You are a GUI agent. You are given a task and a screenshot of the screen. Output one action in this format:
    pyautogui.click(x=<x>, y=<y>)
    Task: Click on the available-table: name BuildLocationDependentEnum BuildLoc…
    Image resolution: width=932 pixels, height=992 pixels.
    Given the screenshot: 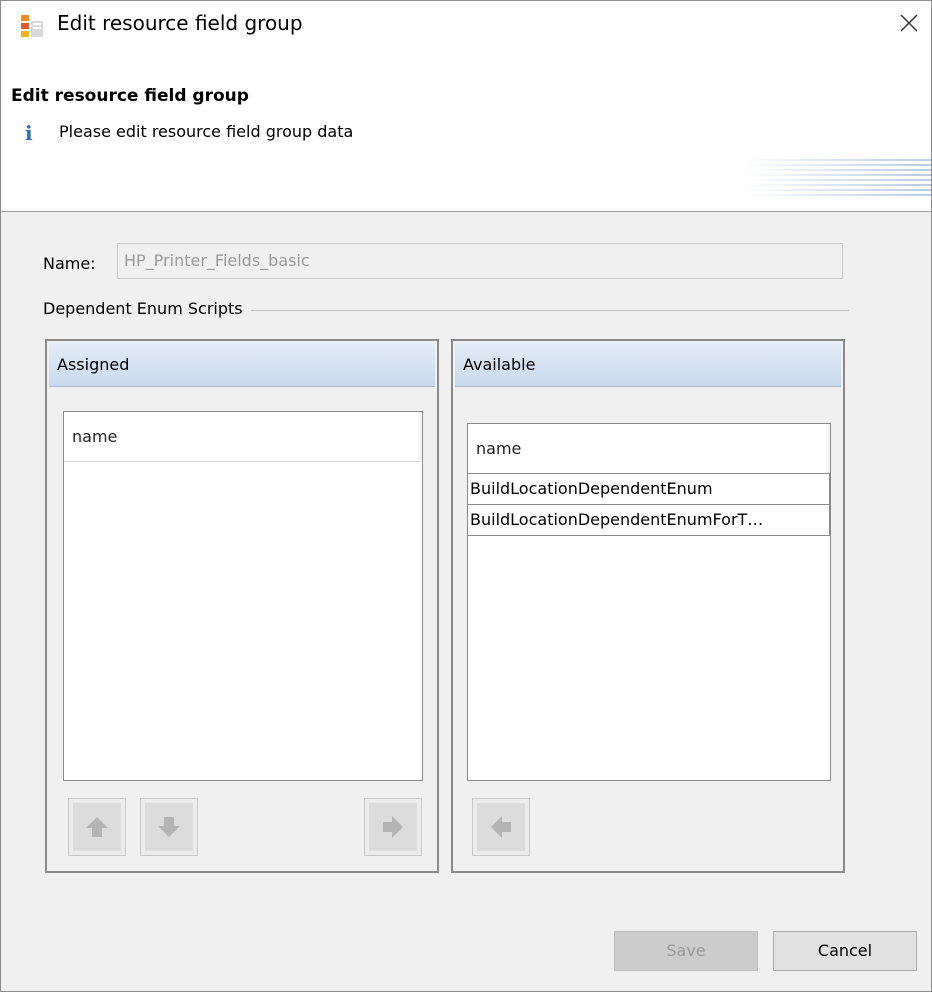 What is the action you would take?
    pyautogui.click(x=649, y=602)
    